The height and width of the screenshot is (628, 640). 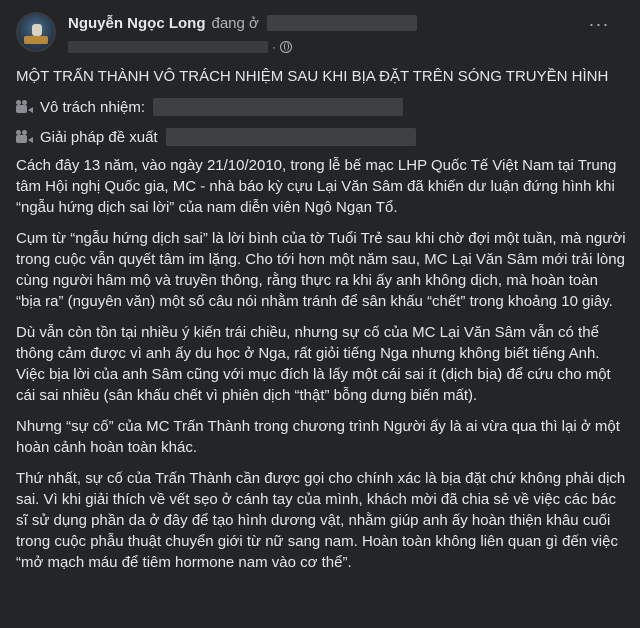 What do you see at coordinates (168, 47) in the screenshot?
I see `redacted-timestamp` at bounding box center [168, 47].